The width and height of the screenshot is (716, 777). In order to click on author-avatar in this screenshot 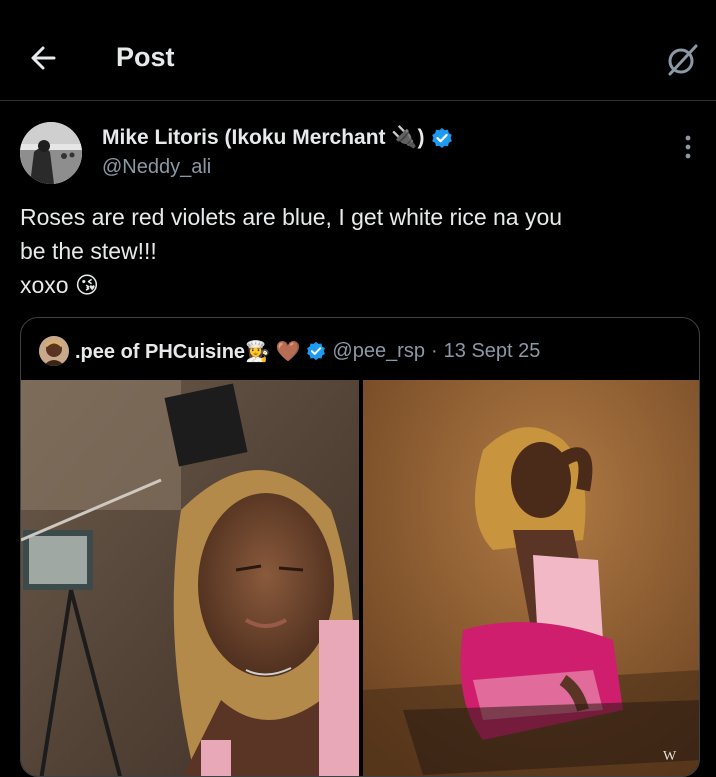, I will do `click(51, 153)`.